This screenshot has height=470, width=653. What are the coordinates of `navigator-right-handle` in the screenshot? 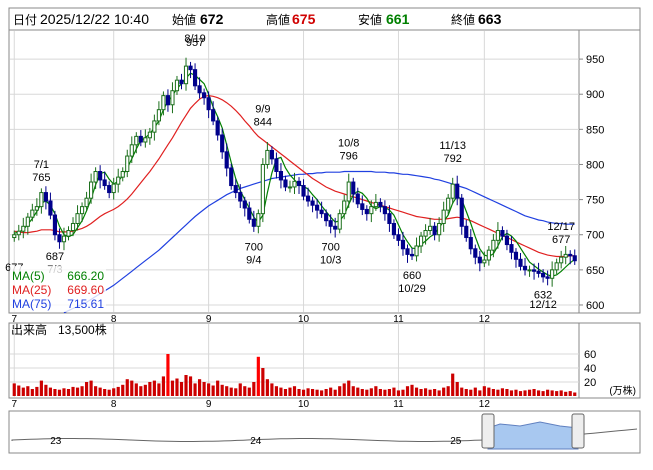 It's located at (578, 431).